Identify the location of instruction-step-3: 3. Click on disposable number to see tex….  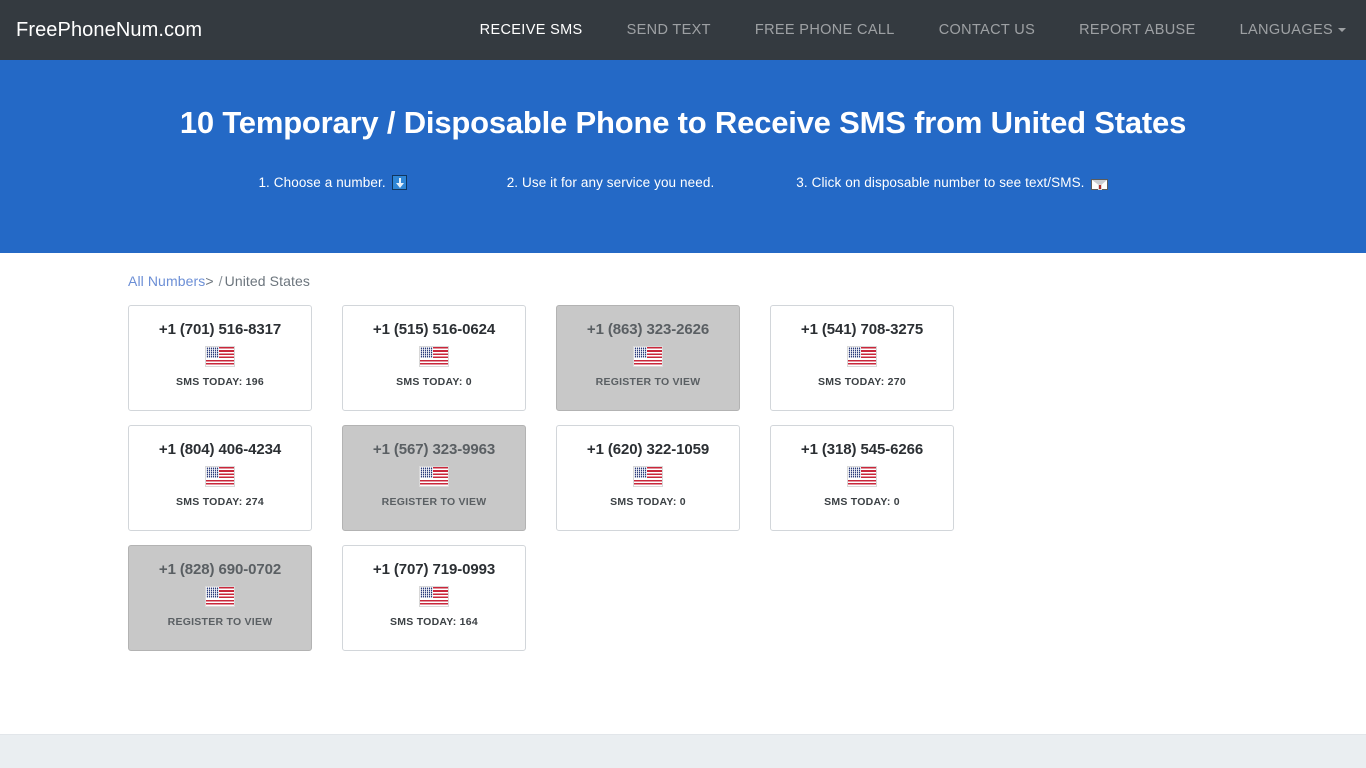
(952, 183).